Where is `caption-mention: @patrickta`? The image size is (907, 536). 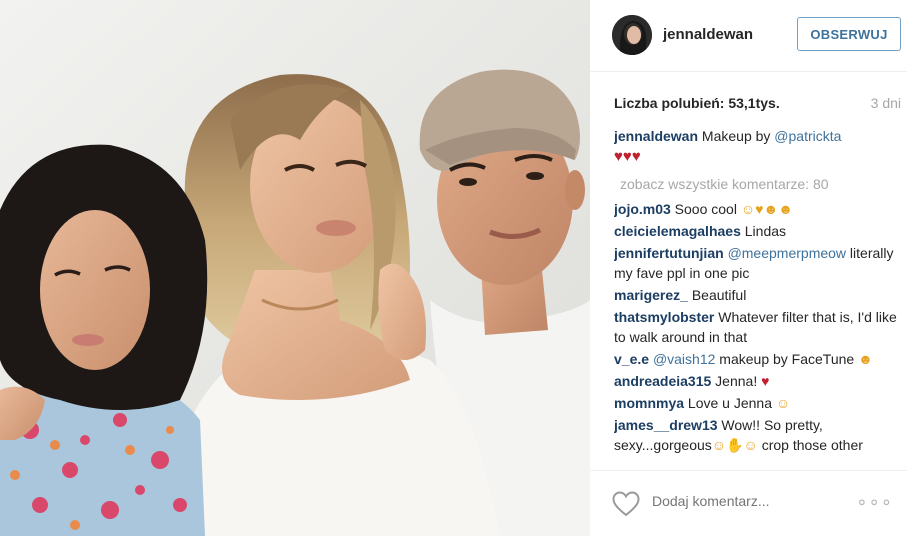
caption-mention: @patrickta is located at coordinates (807, 136).